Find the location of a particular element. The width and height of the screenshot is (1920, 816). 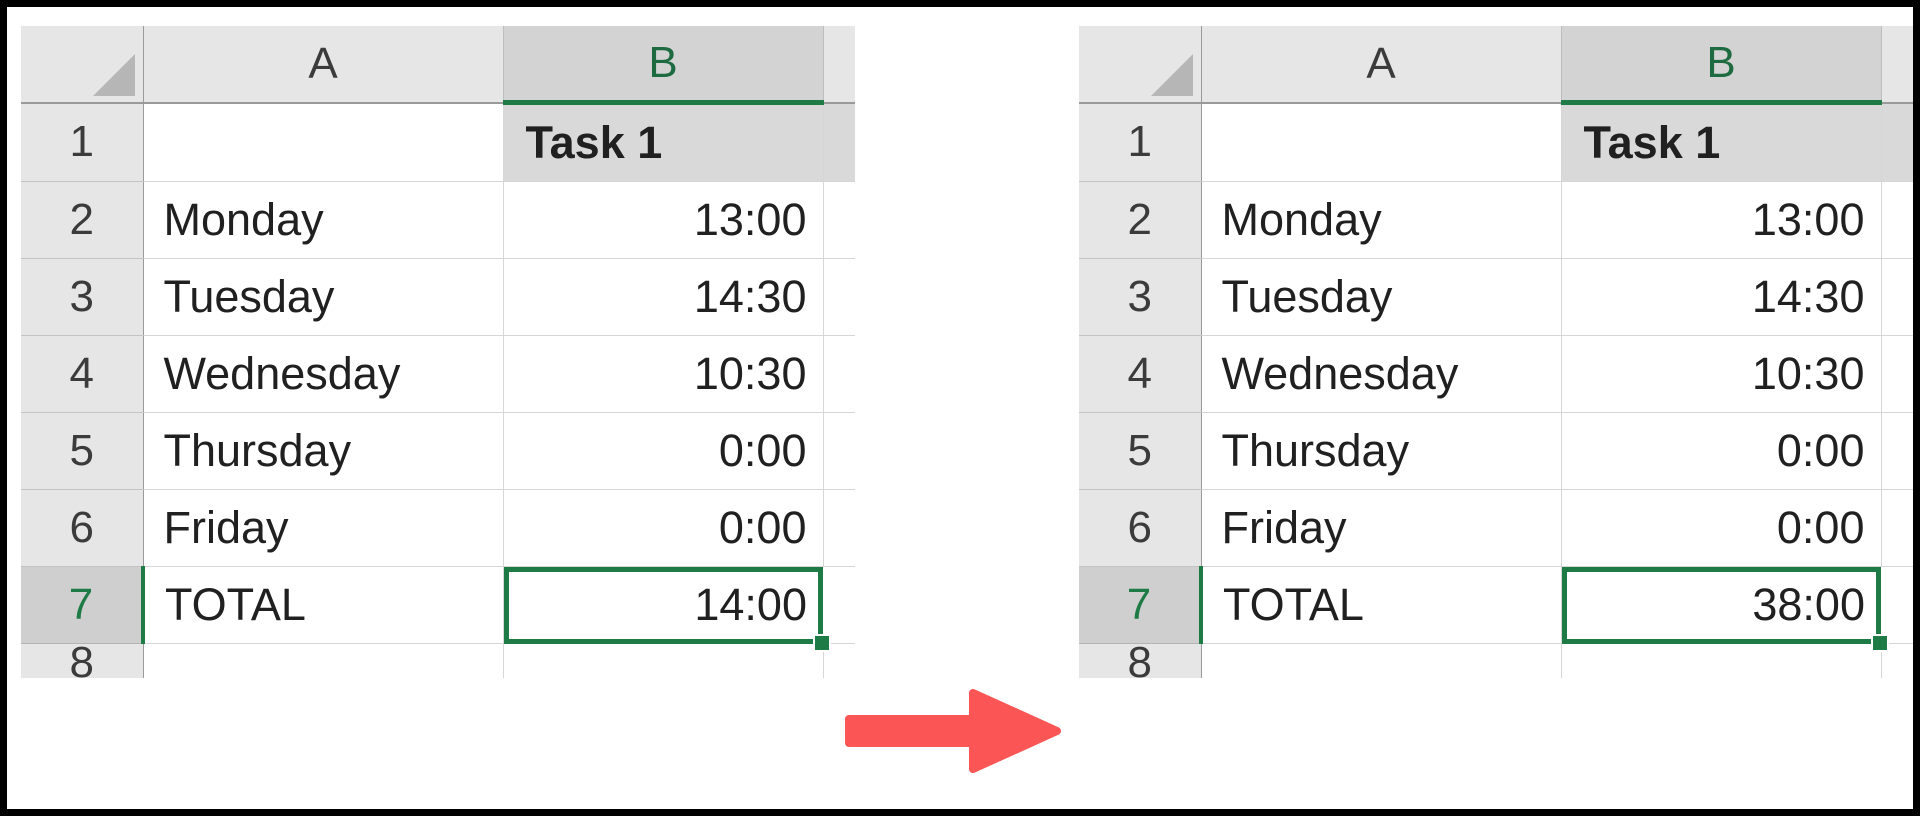

table-row-selected: 7 TOTAL 38:00 is located at coordinates (1496, 609).